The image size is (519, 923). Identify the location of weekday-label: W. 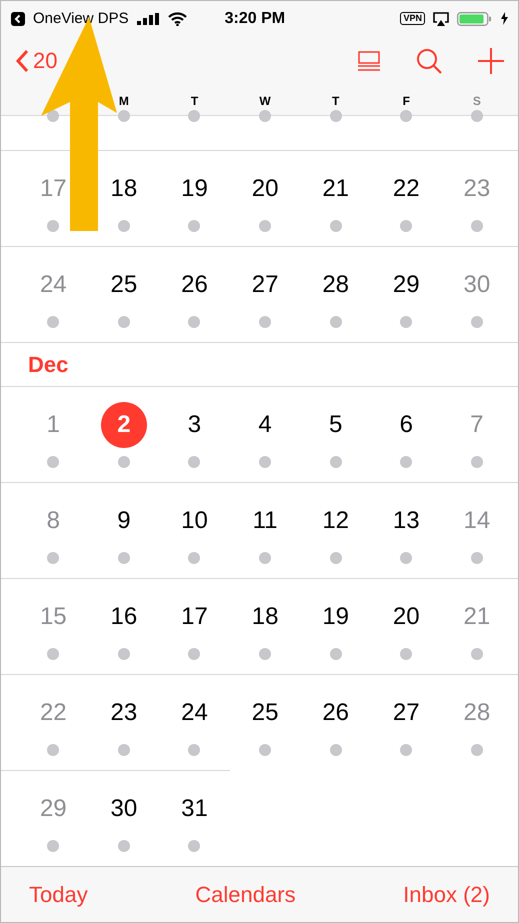
(265, 101).